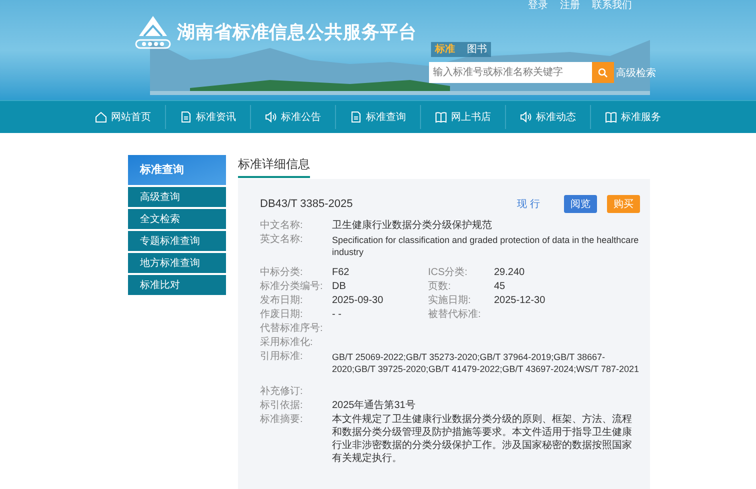 The width and height of the screenshot is (756, 489). Describe the element at coordinates (339, 286) in the screenshot. I see `field-value: DB` at that location.